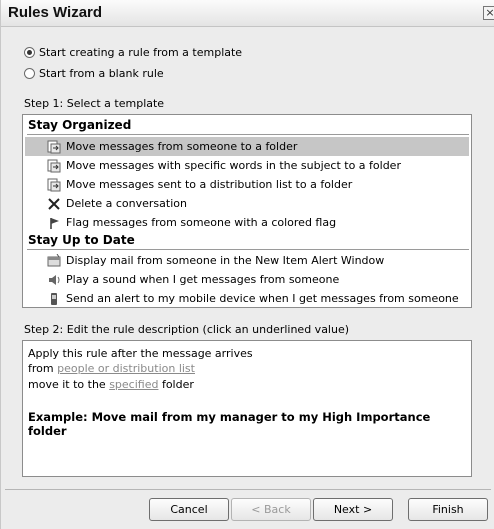  I want to click on delete-x-icon, so click(54, 204).